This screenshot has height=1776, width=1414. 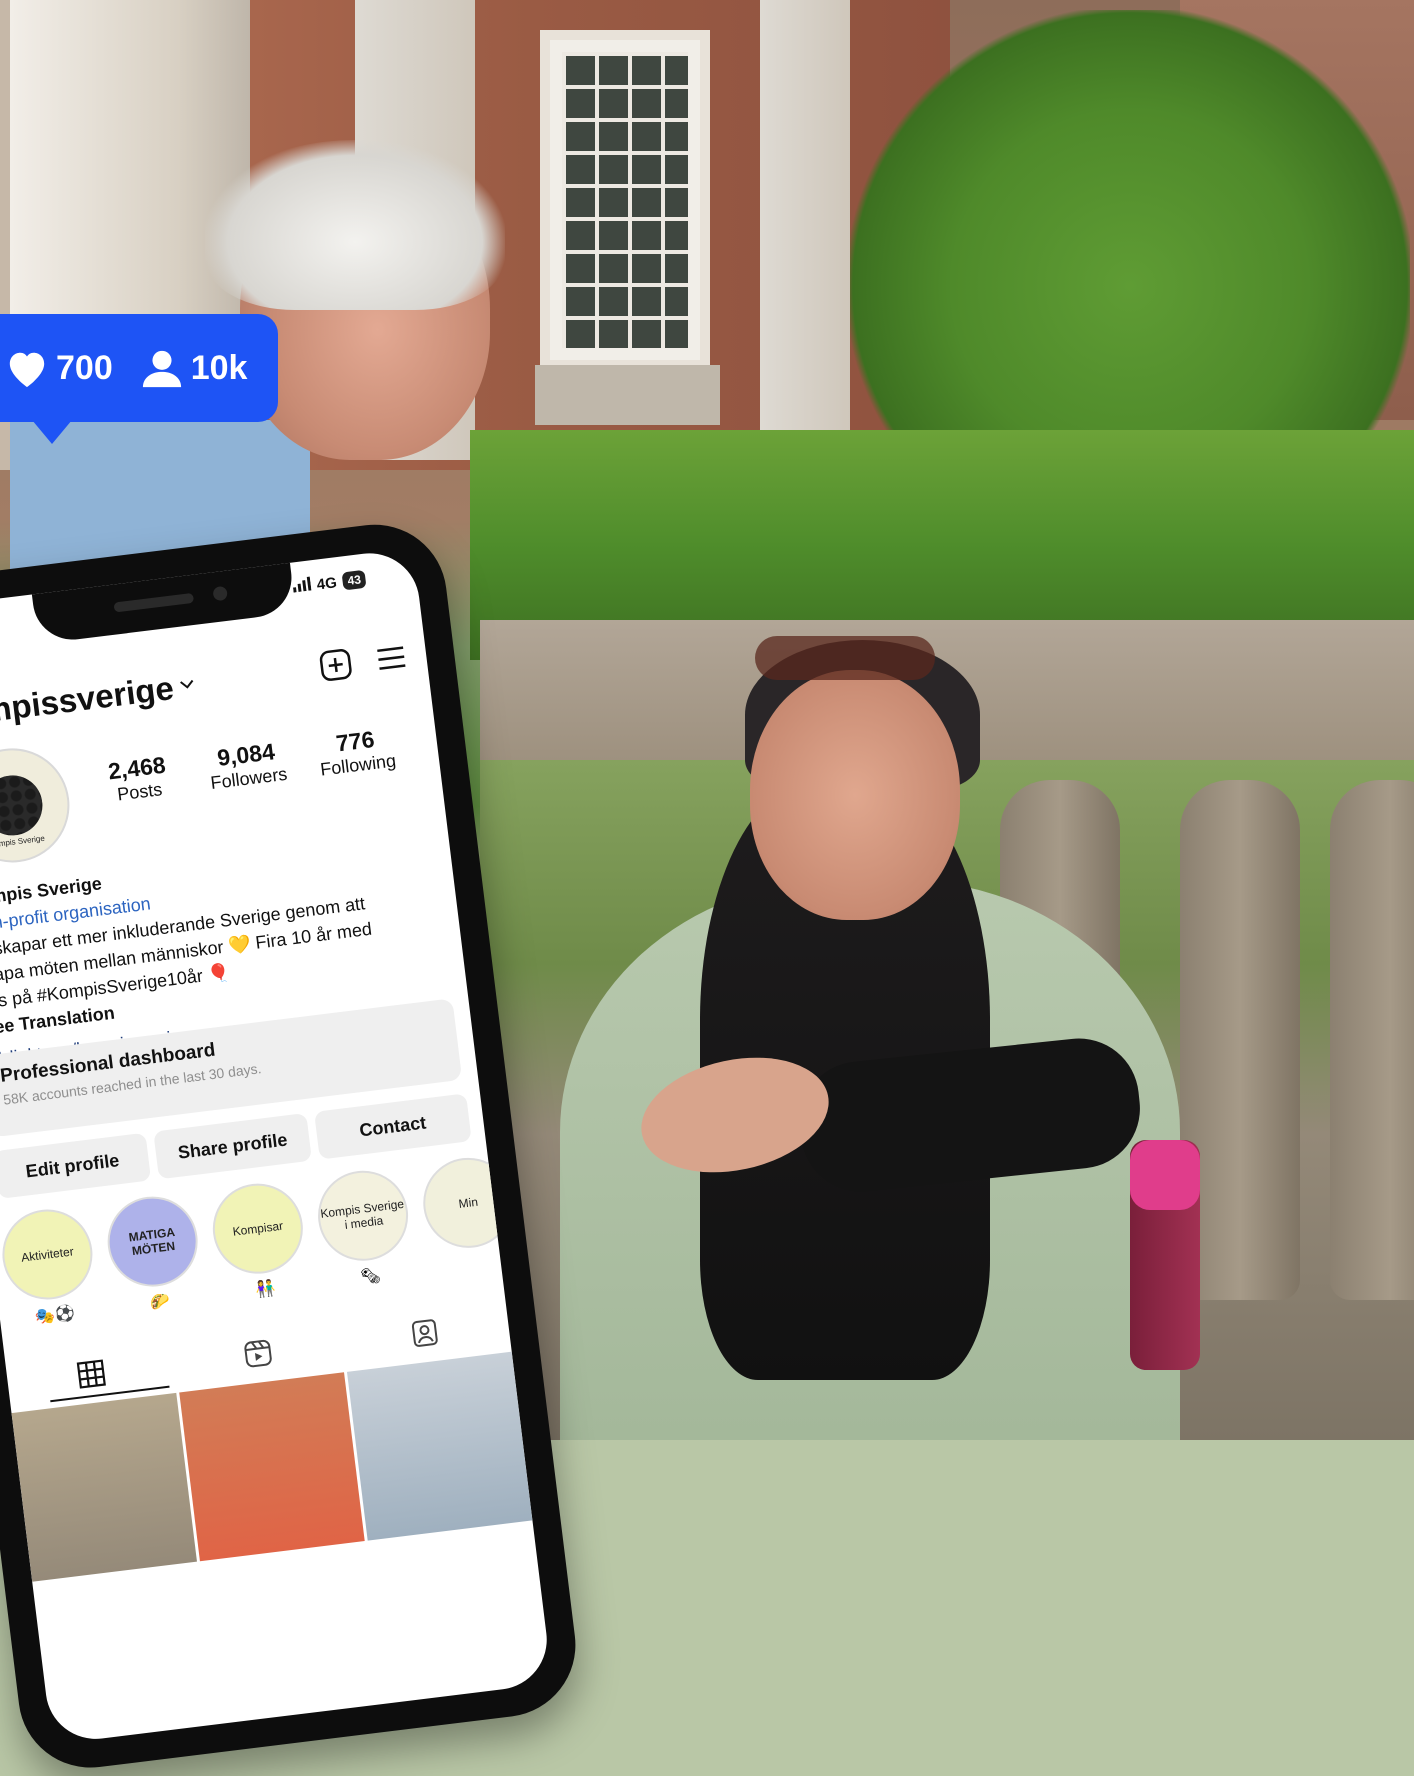 I want to click on highlight-cover: Aktiviteter, so click(x=49, y=1254).